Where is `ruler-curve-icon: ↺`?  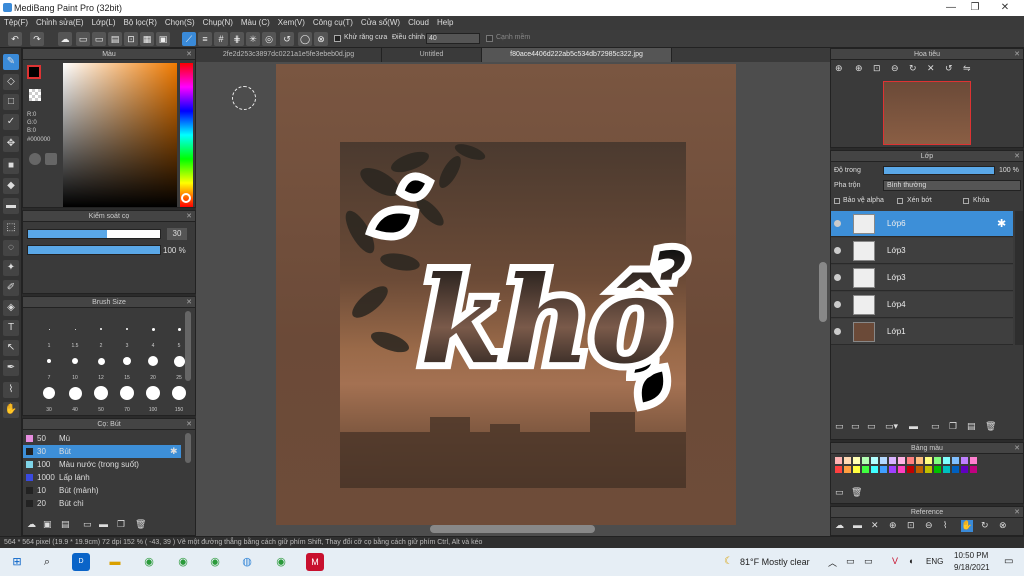 ruler-curve-icon: ↺ is located at coordinates (287, 39).